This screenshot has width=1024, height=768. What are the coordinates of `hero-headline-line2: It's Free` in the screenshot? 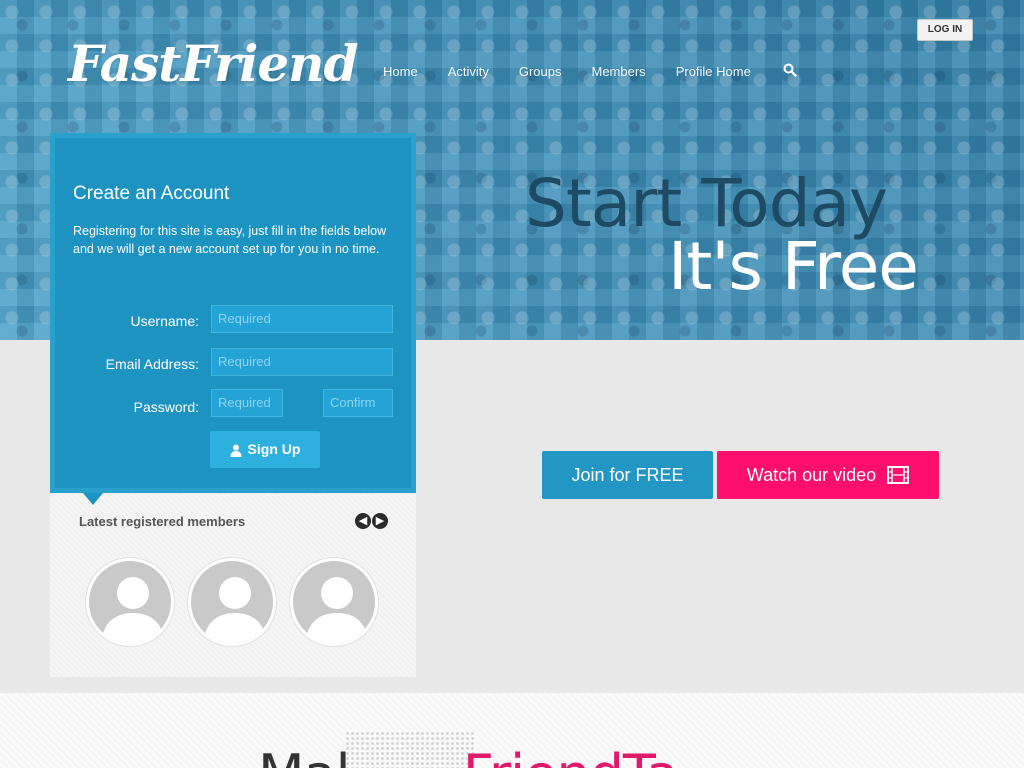 It's located at (793, 266).